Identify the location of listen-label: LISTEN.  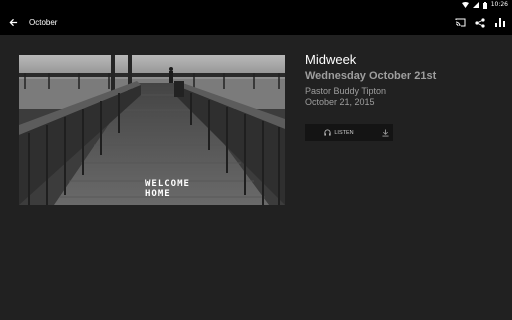
(344, 132).